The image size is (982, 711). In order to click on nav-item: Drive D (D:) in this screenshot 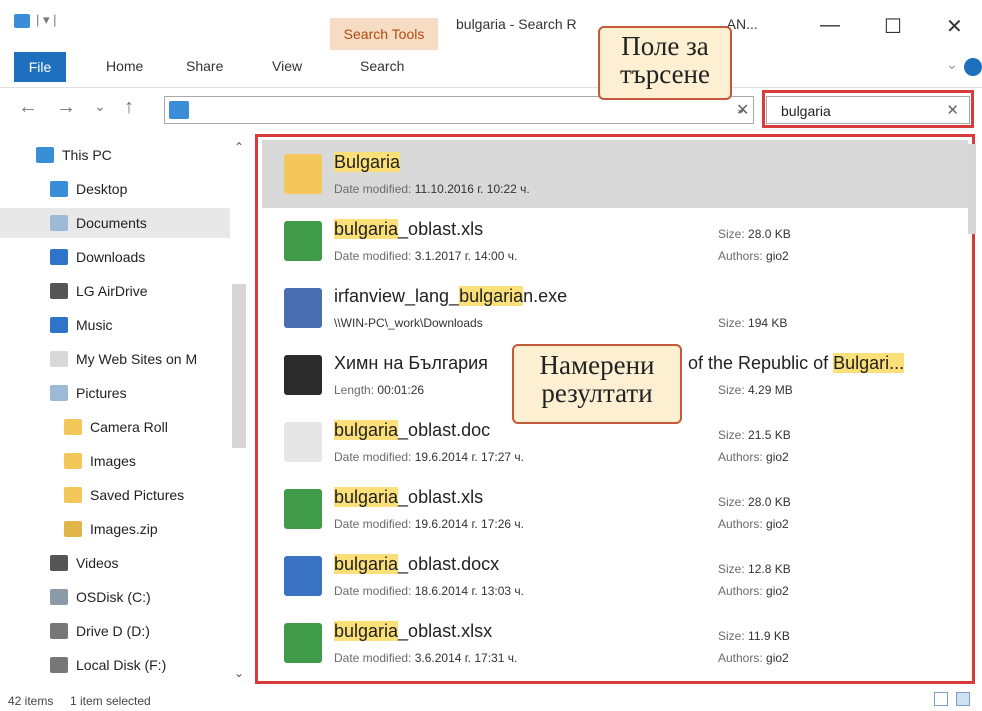, I will do `click(115, 631)`.